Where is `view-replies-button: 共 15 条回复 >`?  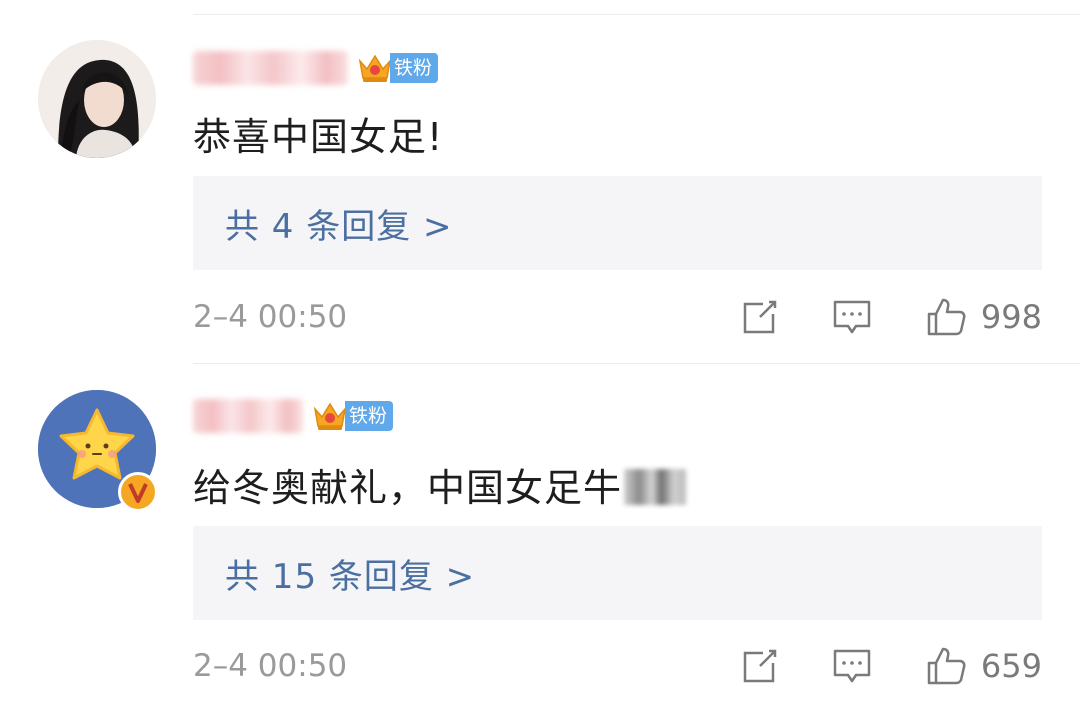
view-replies-button: 共 15 条回复 > is located at coordinates (617, 573).